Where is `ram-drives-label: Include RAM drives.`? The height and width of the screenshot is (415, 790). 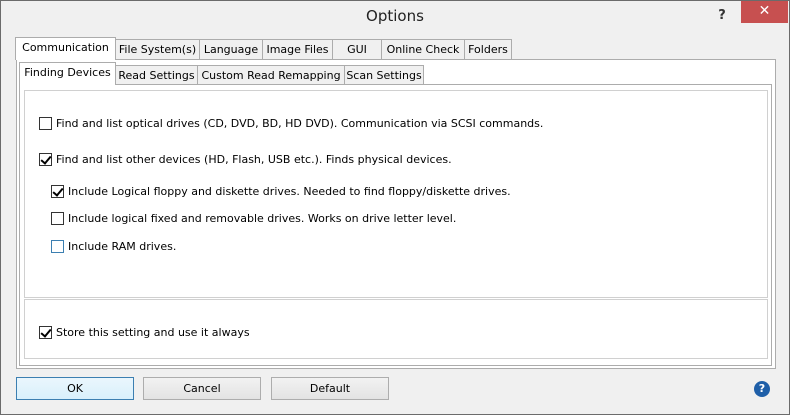 ram-drives-label: Include RAM drives. is located at coordinates (122, 246).